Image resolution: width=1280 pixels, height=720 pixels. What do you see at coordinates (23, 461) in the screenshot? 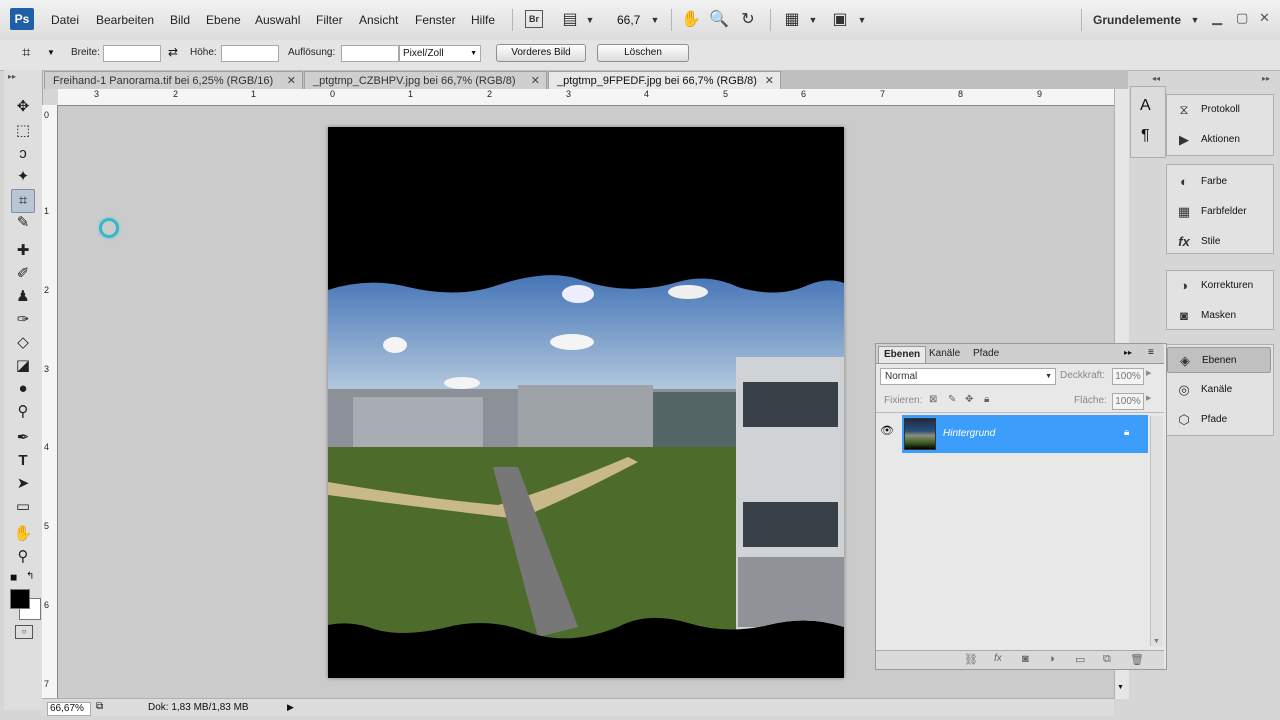
I see `type-icon: T` at bounding box center [23, 461].